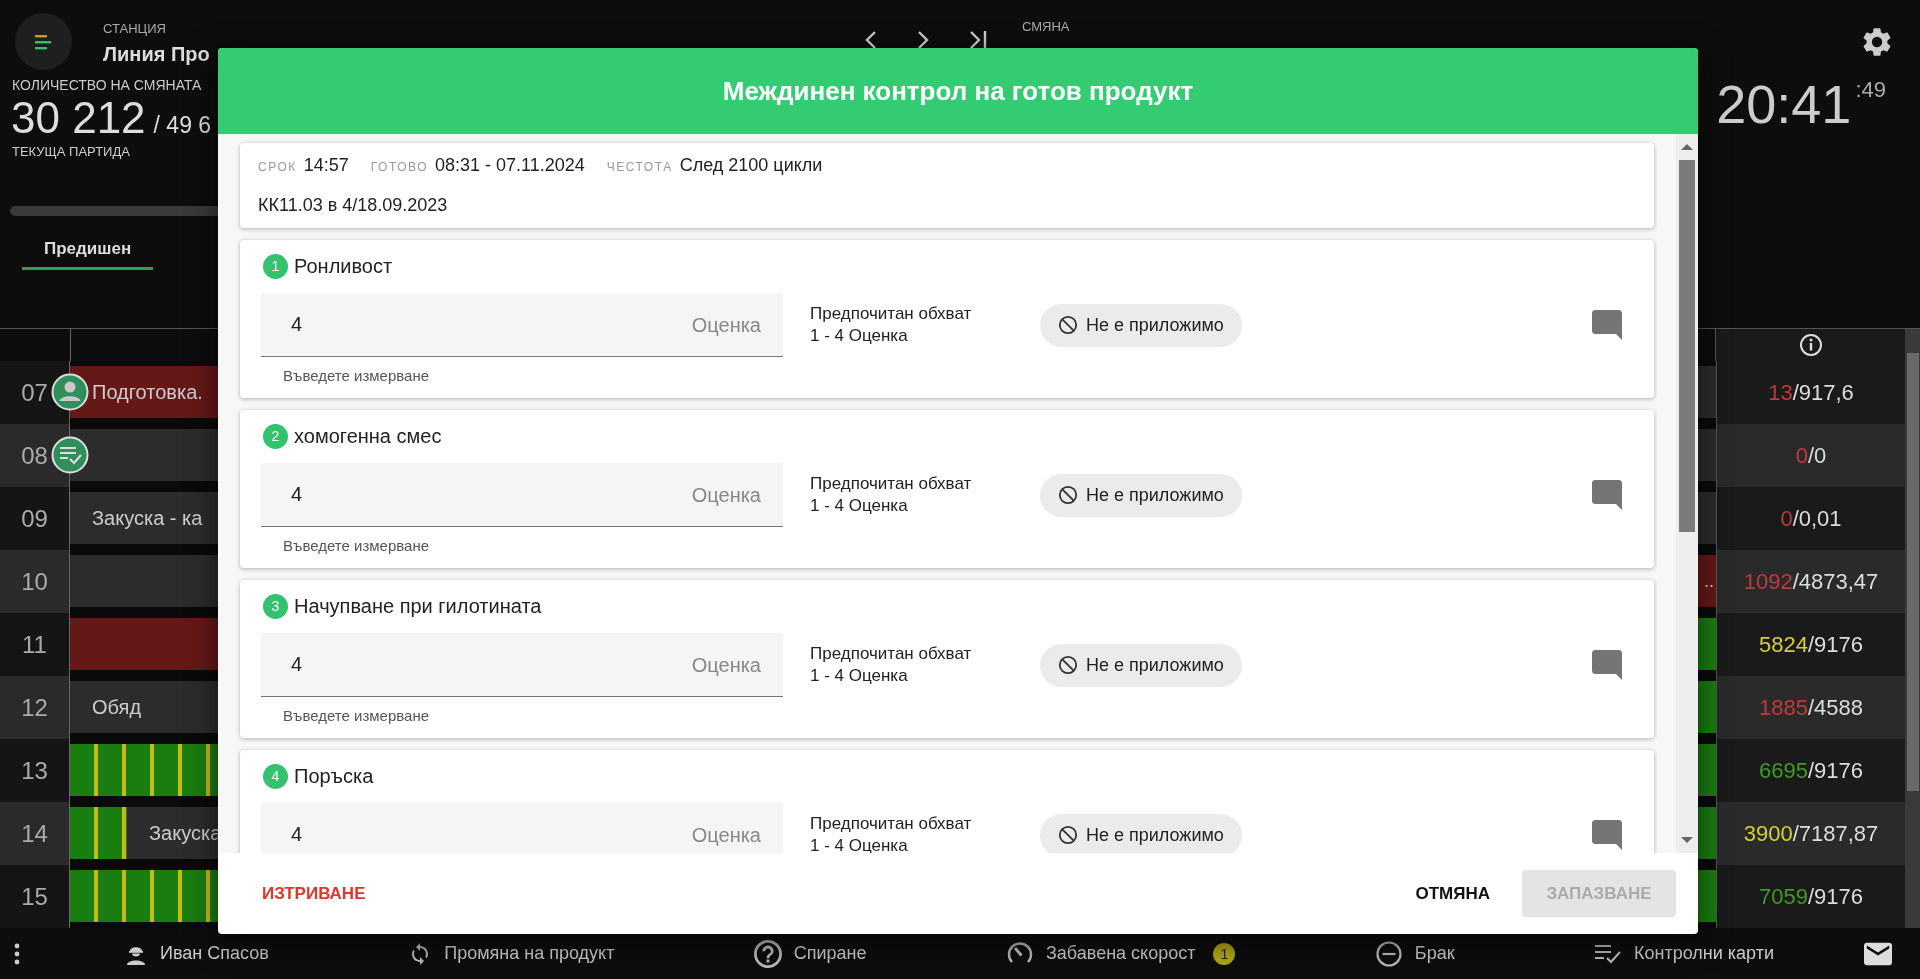  Describe the element at coordinates (510, 165) in the screenshot. I see `info-value: 08:31 - 07.11.2024` at that location.